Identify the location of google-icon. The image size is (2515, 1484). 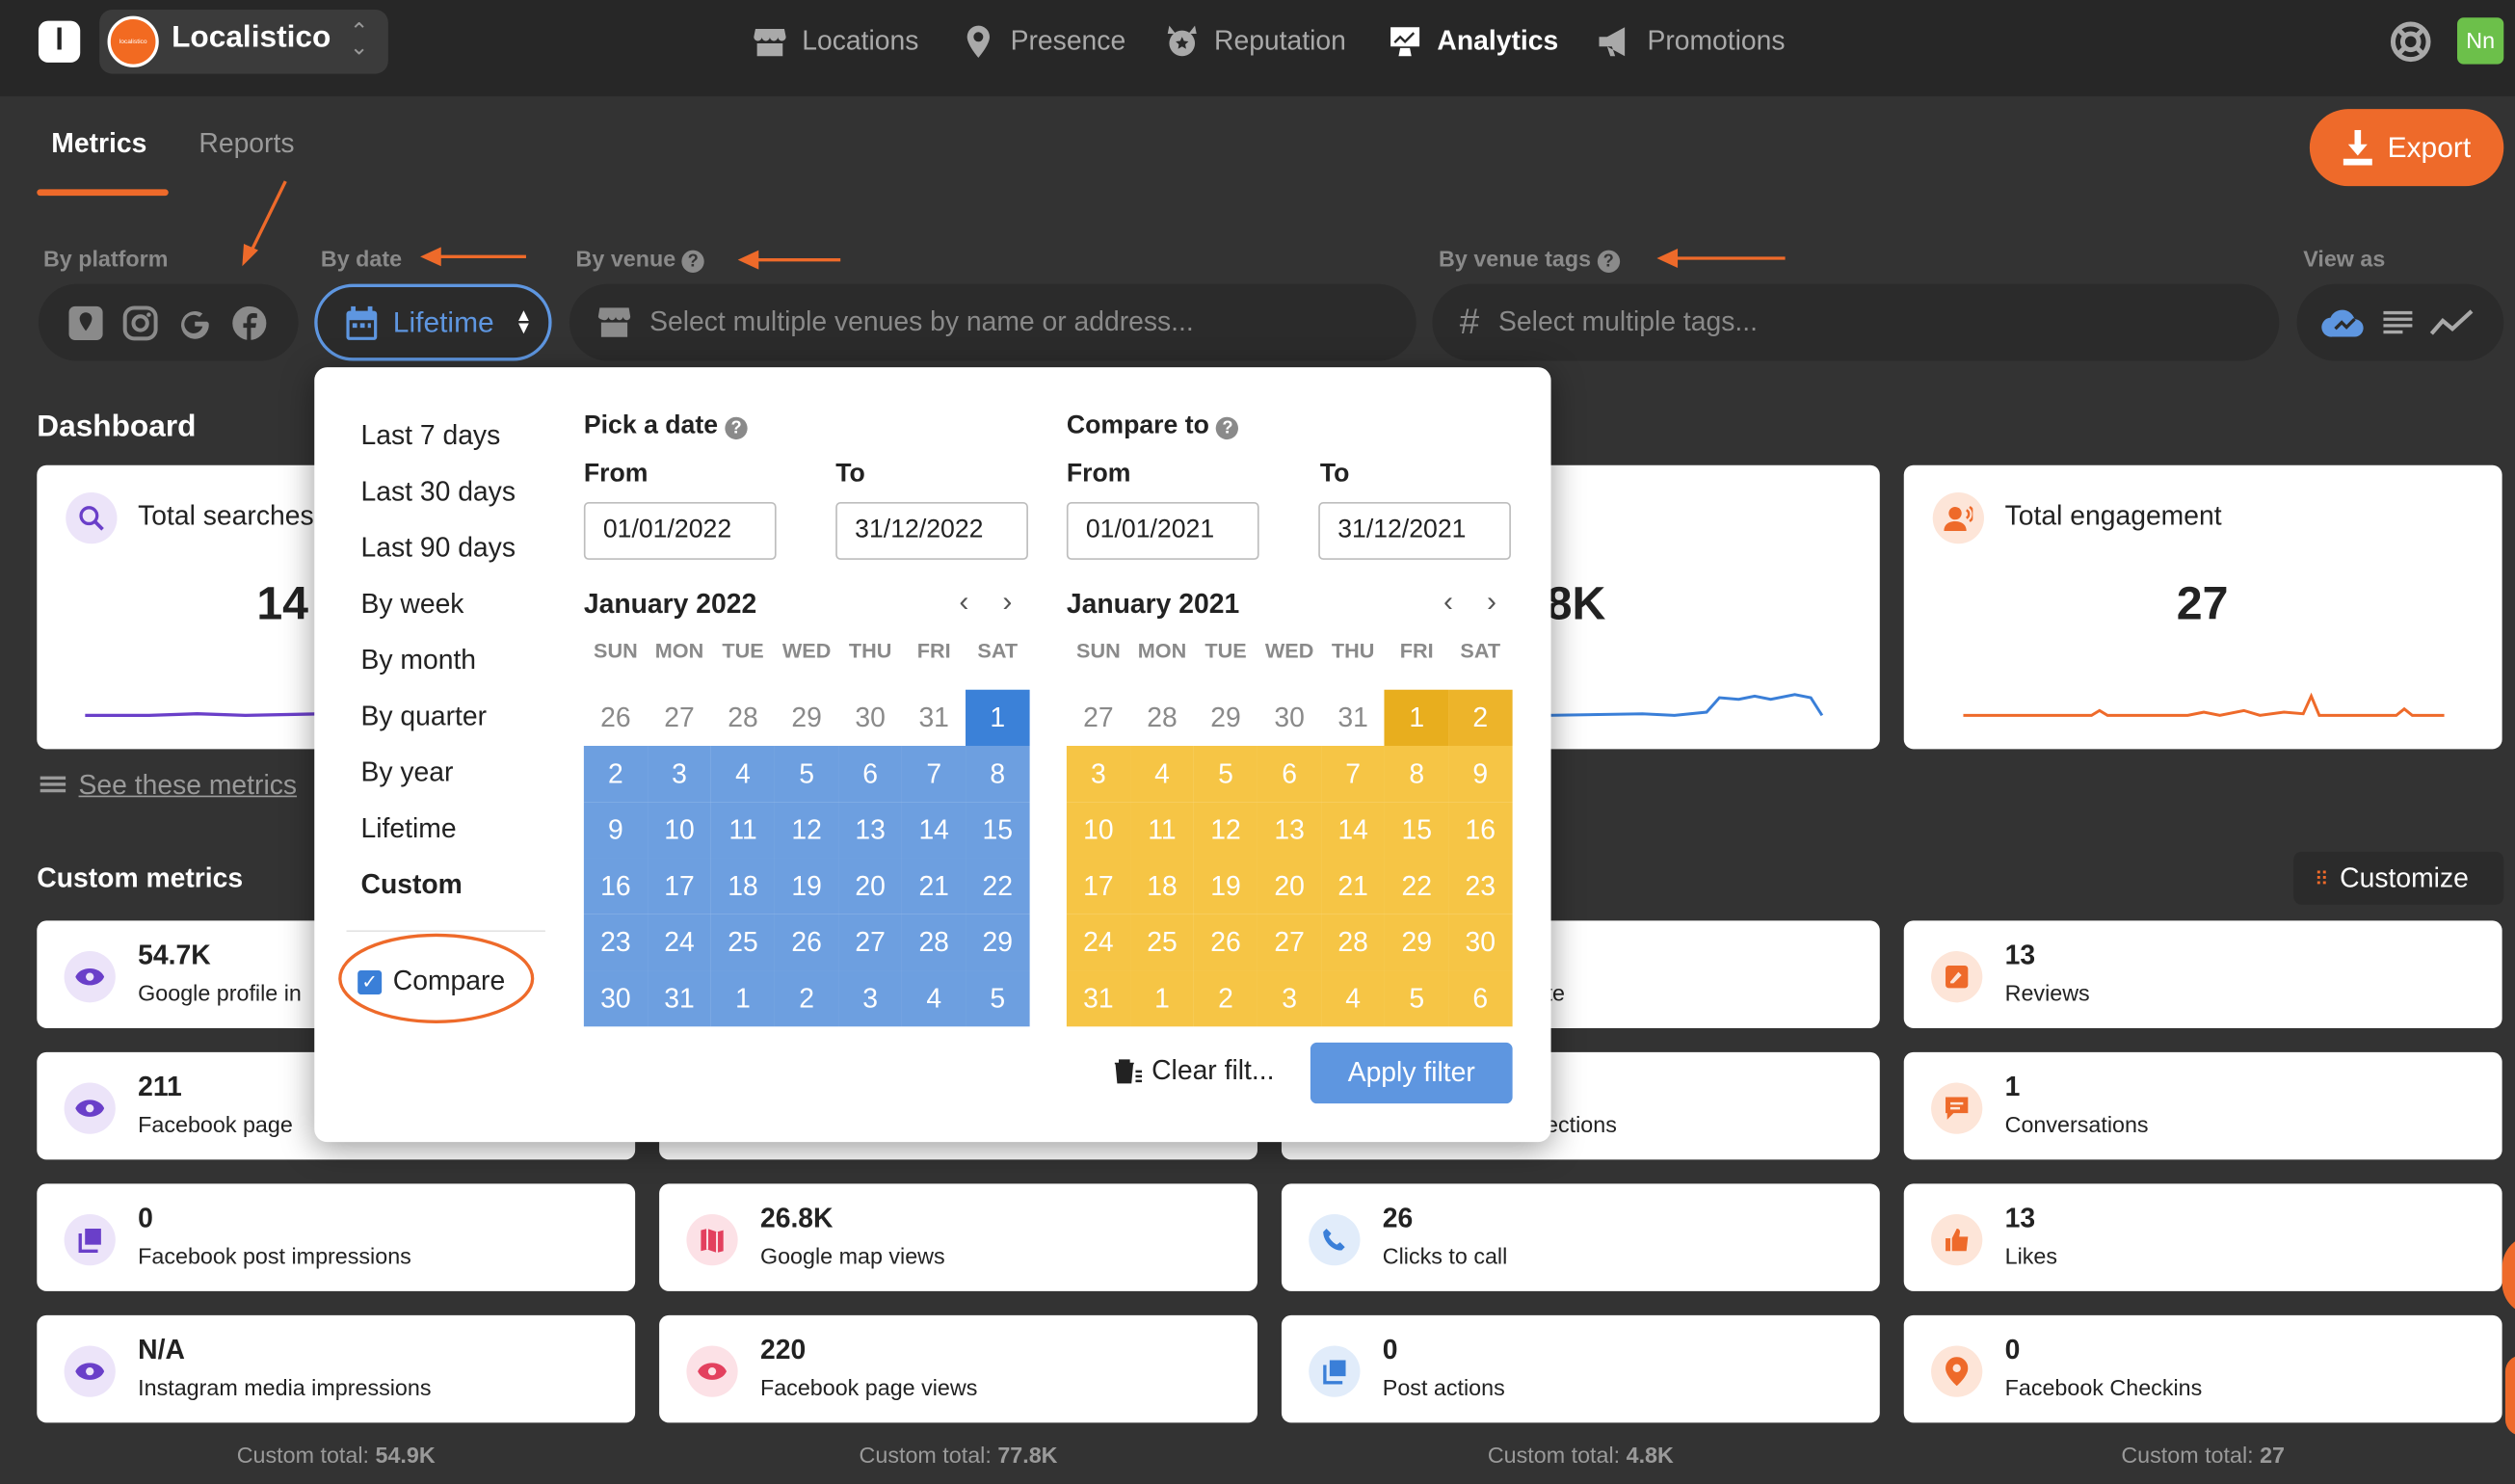
(194, 322).